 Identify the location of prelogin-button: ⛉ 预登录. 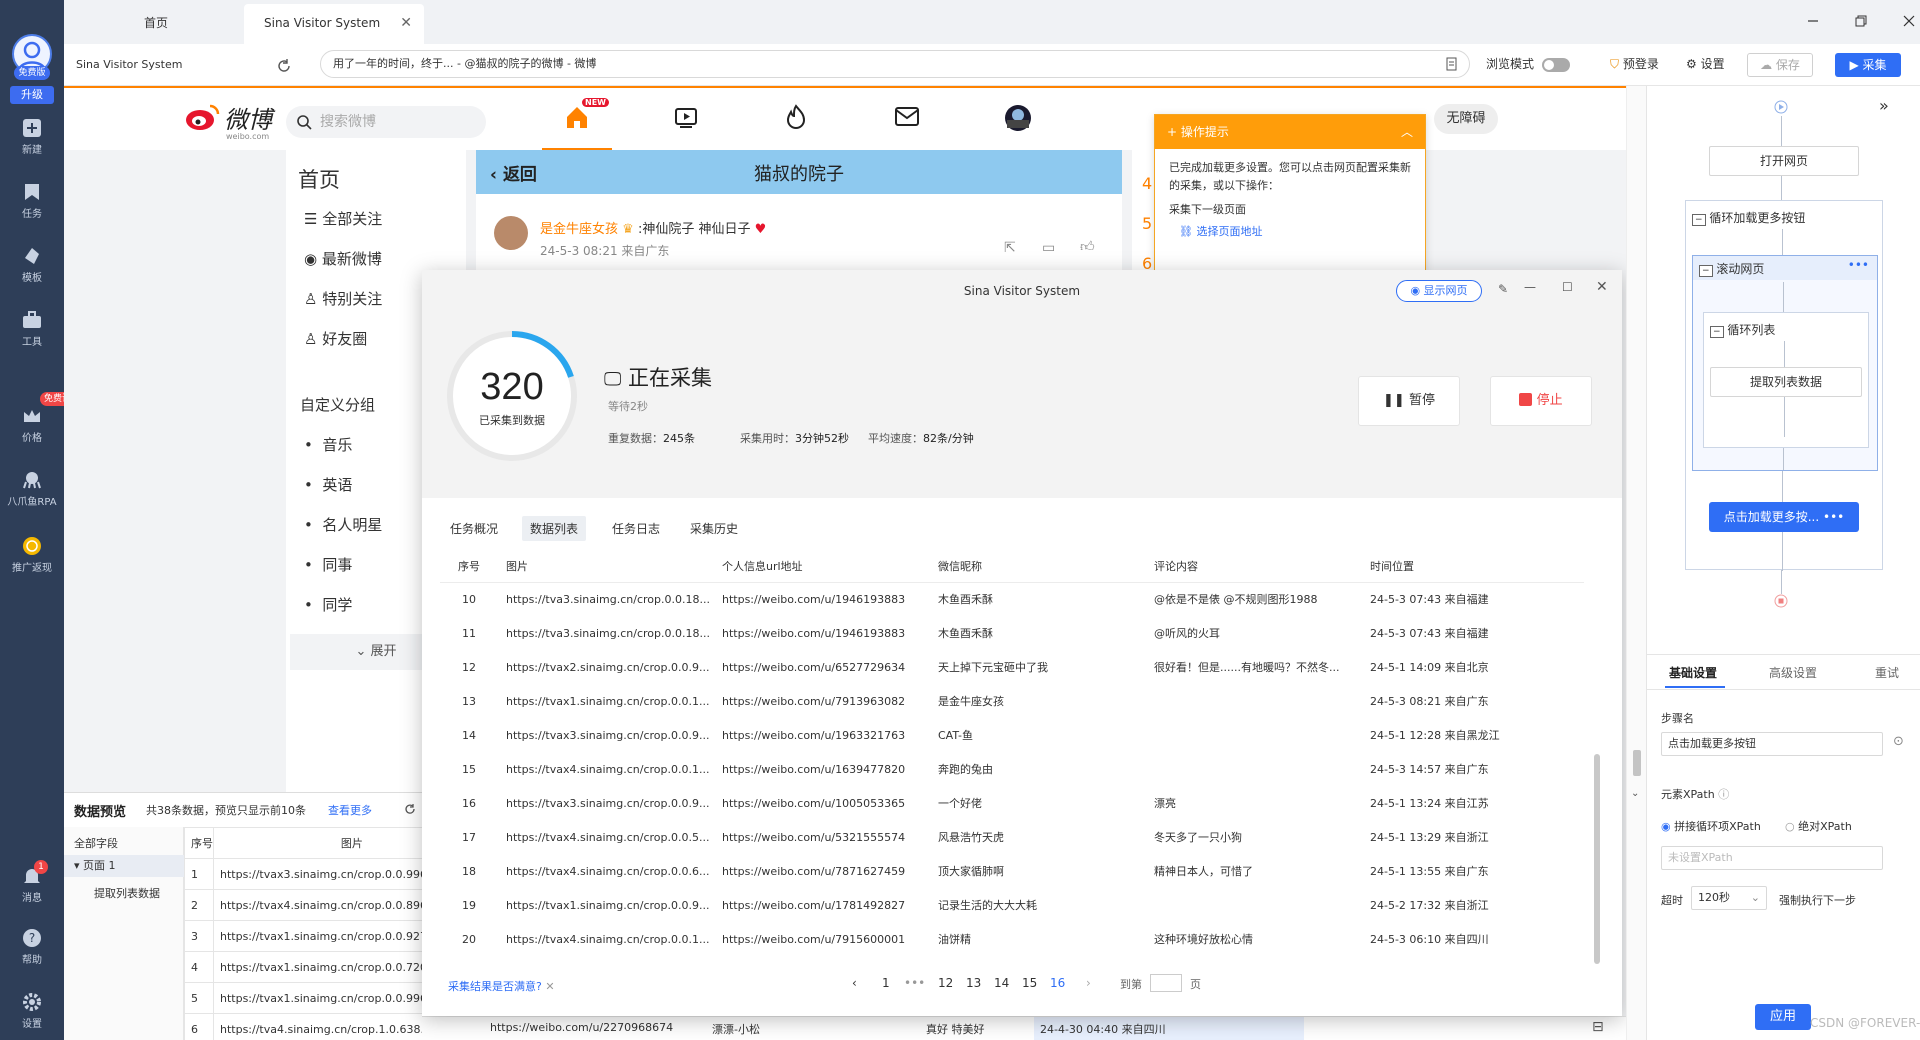
(1634, 64).